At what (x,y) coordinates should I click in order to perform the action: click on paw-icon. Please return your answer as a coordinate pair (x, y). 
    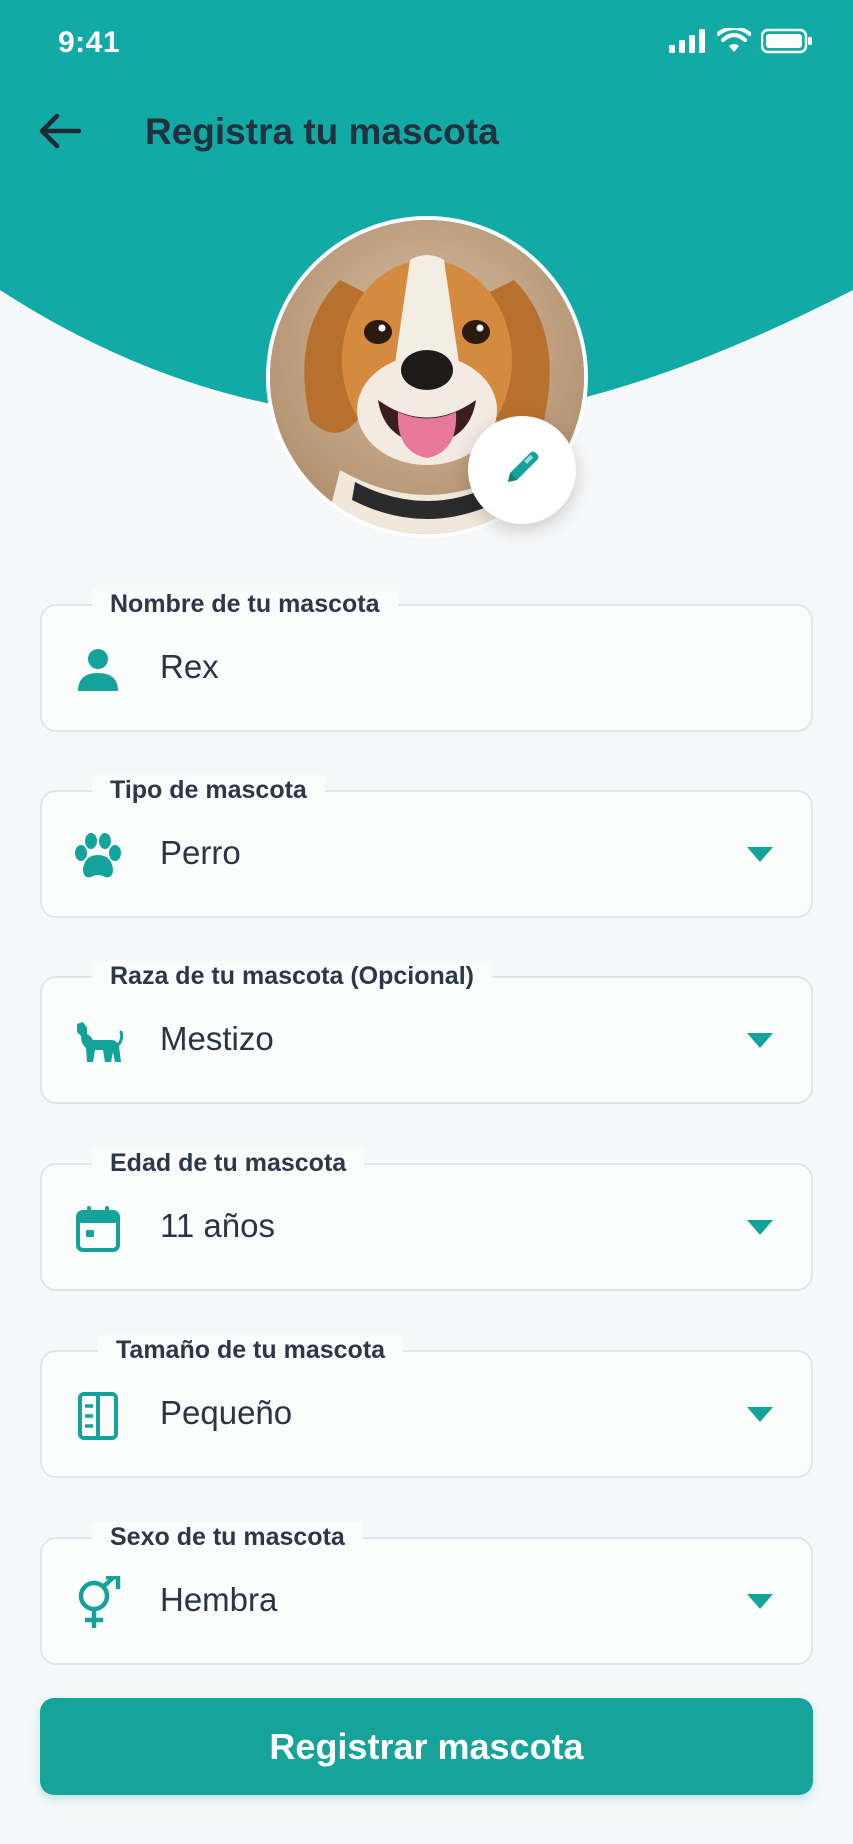
    Looking at the image, I should click on (98, 856).